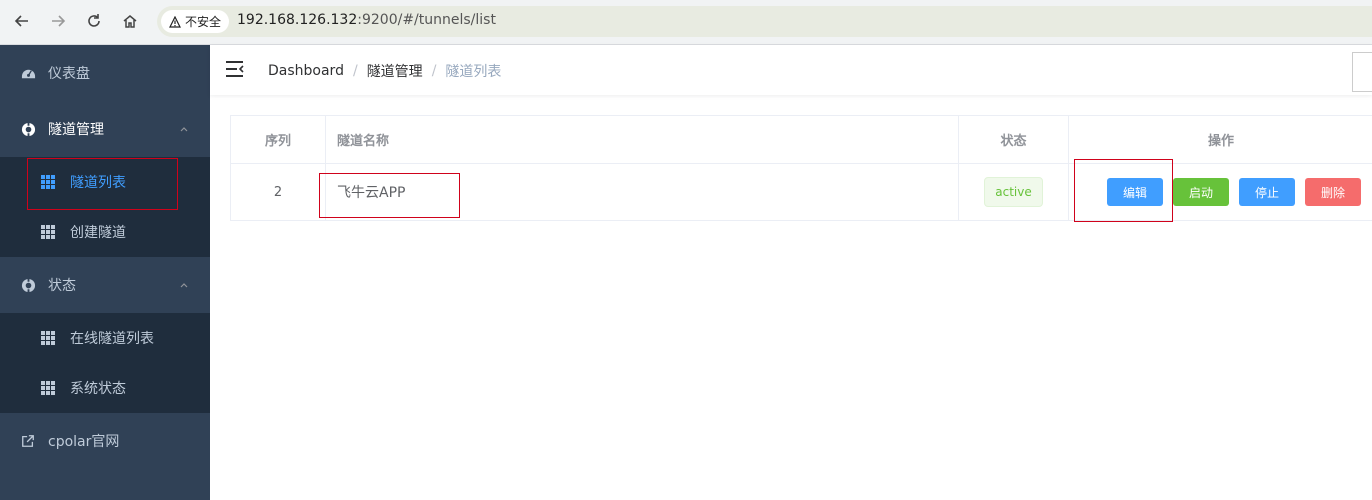 The width and height of the screenshot is (1372, 500). Describe the element at coordinates (642, 140) in the screenshot. I see `column-header-name: 隧道名称` at that location.